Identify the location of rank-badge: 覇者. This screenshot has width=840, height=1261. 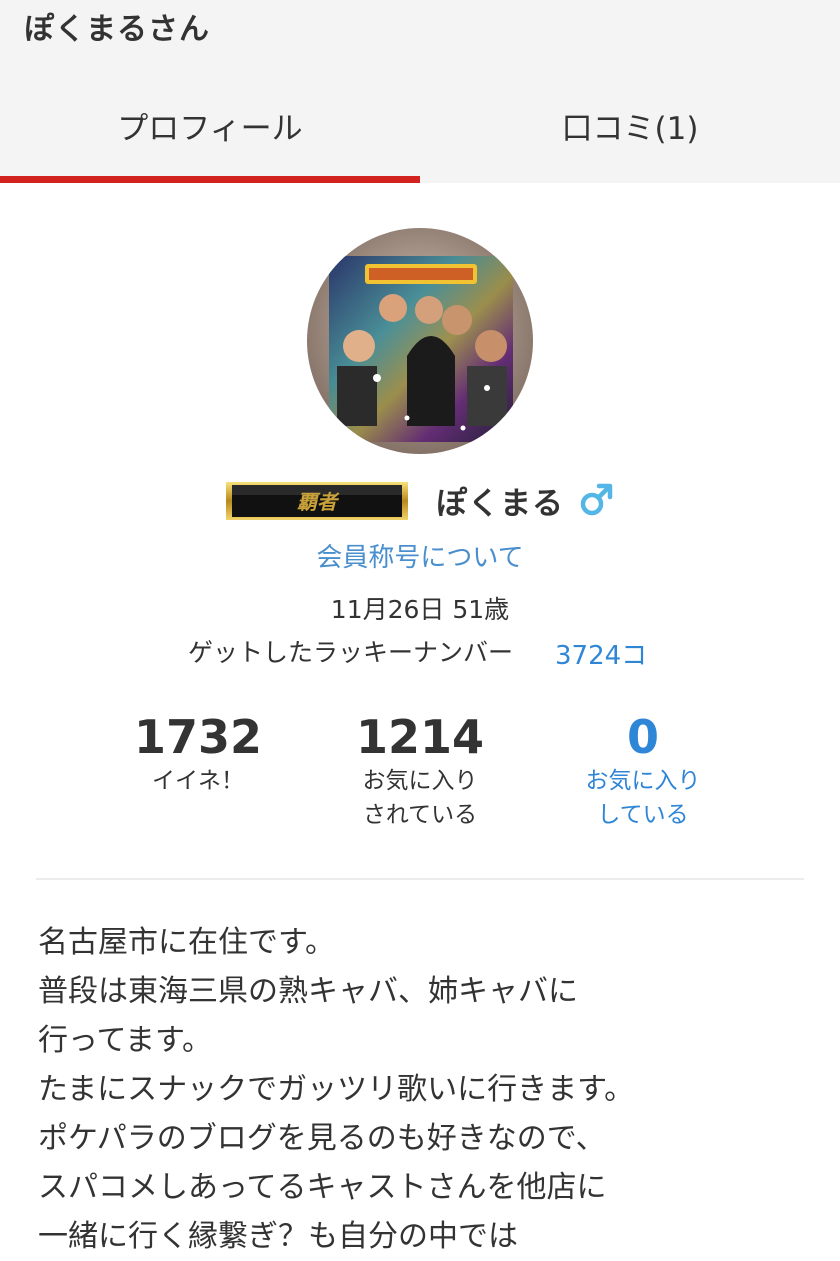
(317, 501).